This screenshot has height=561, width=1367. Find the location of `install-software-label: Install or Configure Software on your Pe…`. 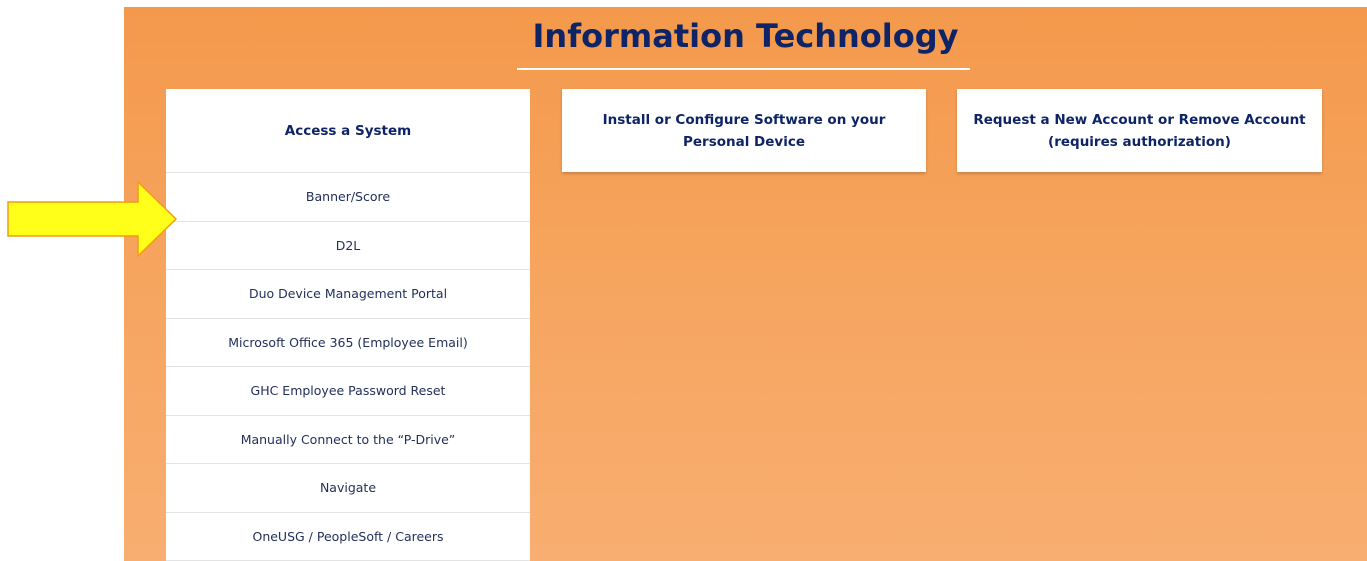

install-software-label: Install or Configure Software on your Pe… is located at coordinates (744, 131).